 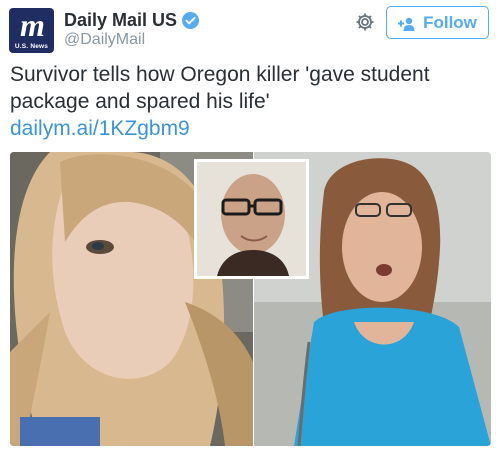 What do you see at coordinates (31, 46) in the screenshot?
I see `avatar-logo-subtitle: U.S. News` at bounding box center [31, 46].